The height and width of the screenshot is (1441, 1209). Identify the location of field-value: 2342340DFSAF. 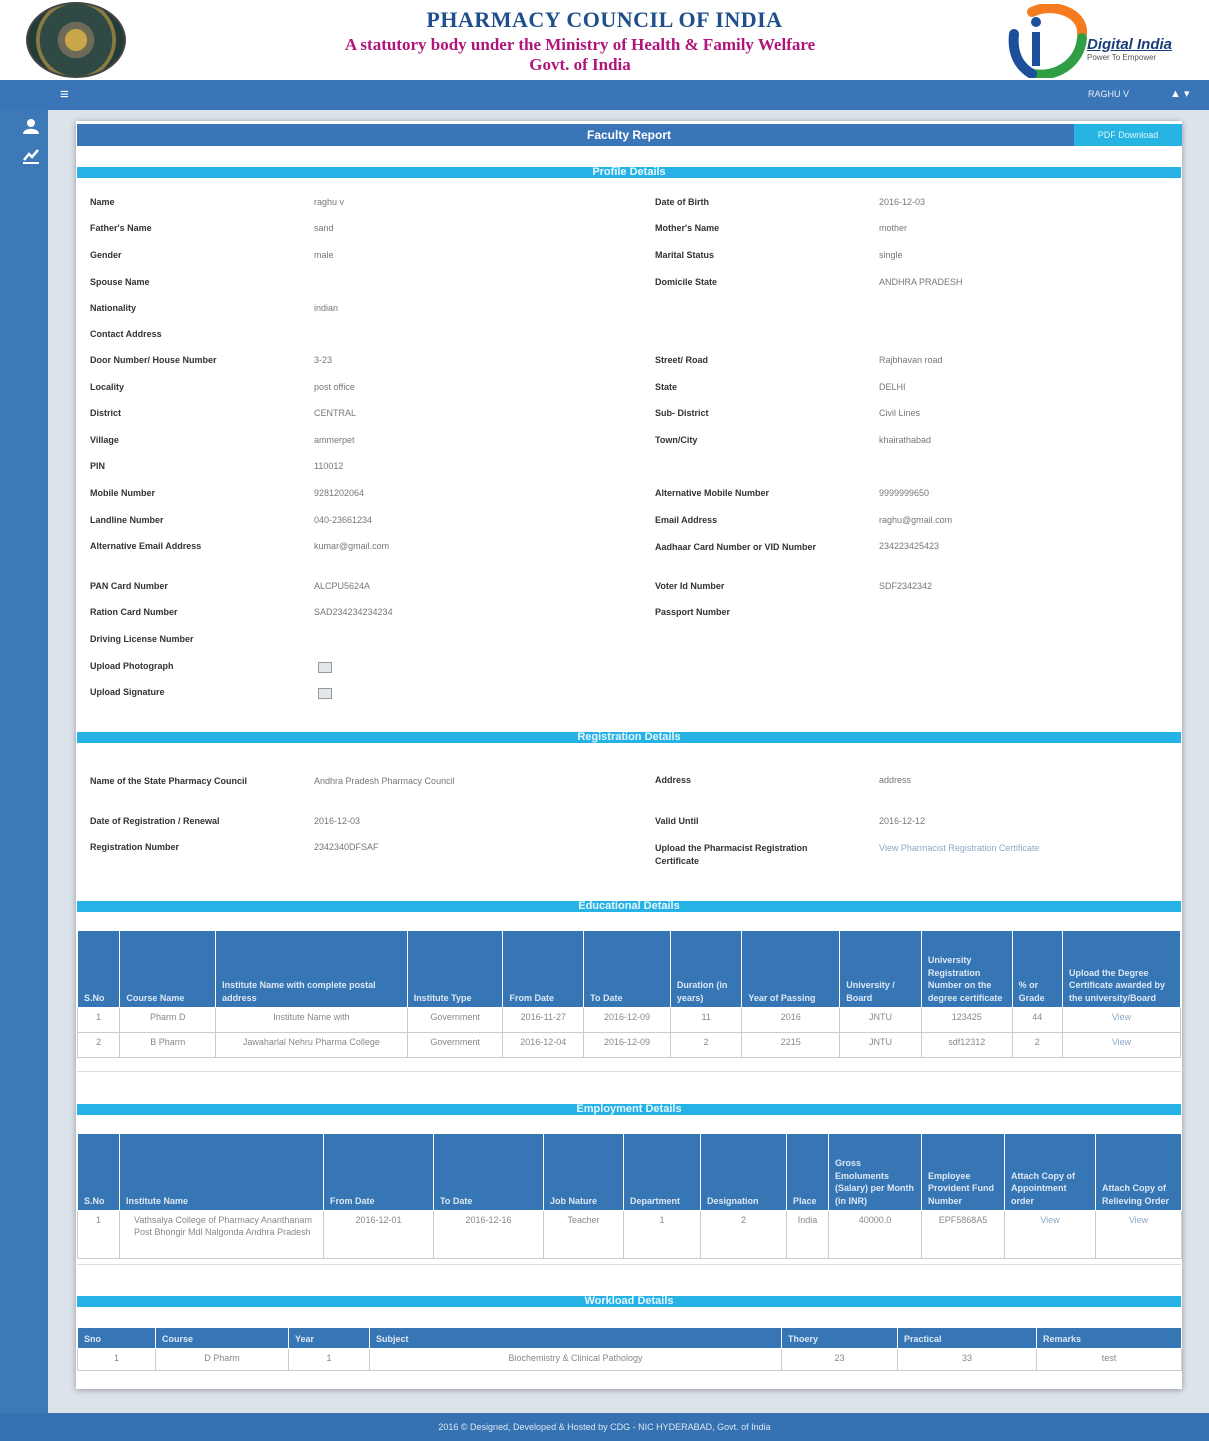
(346, 847).